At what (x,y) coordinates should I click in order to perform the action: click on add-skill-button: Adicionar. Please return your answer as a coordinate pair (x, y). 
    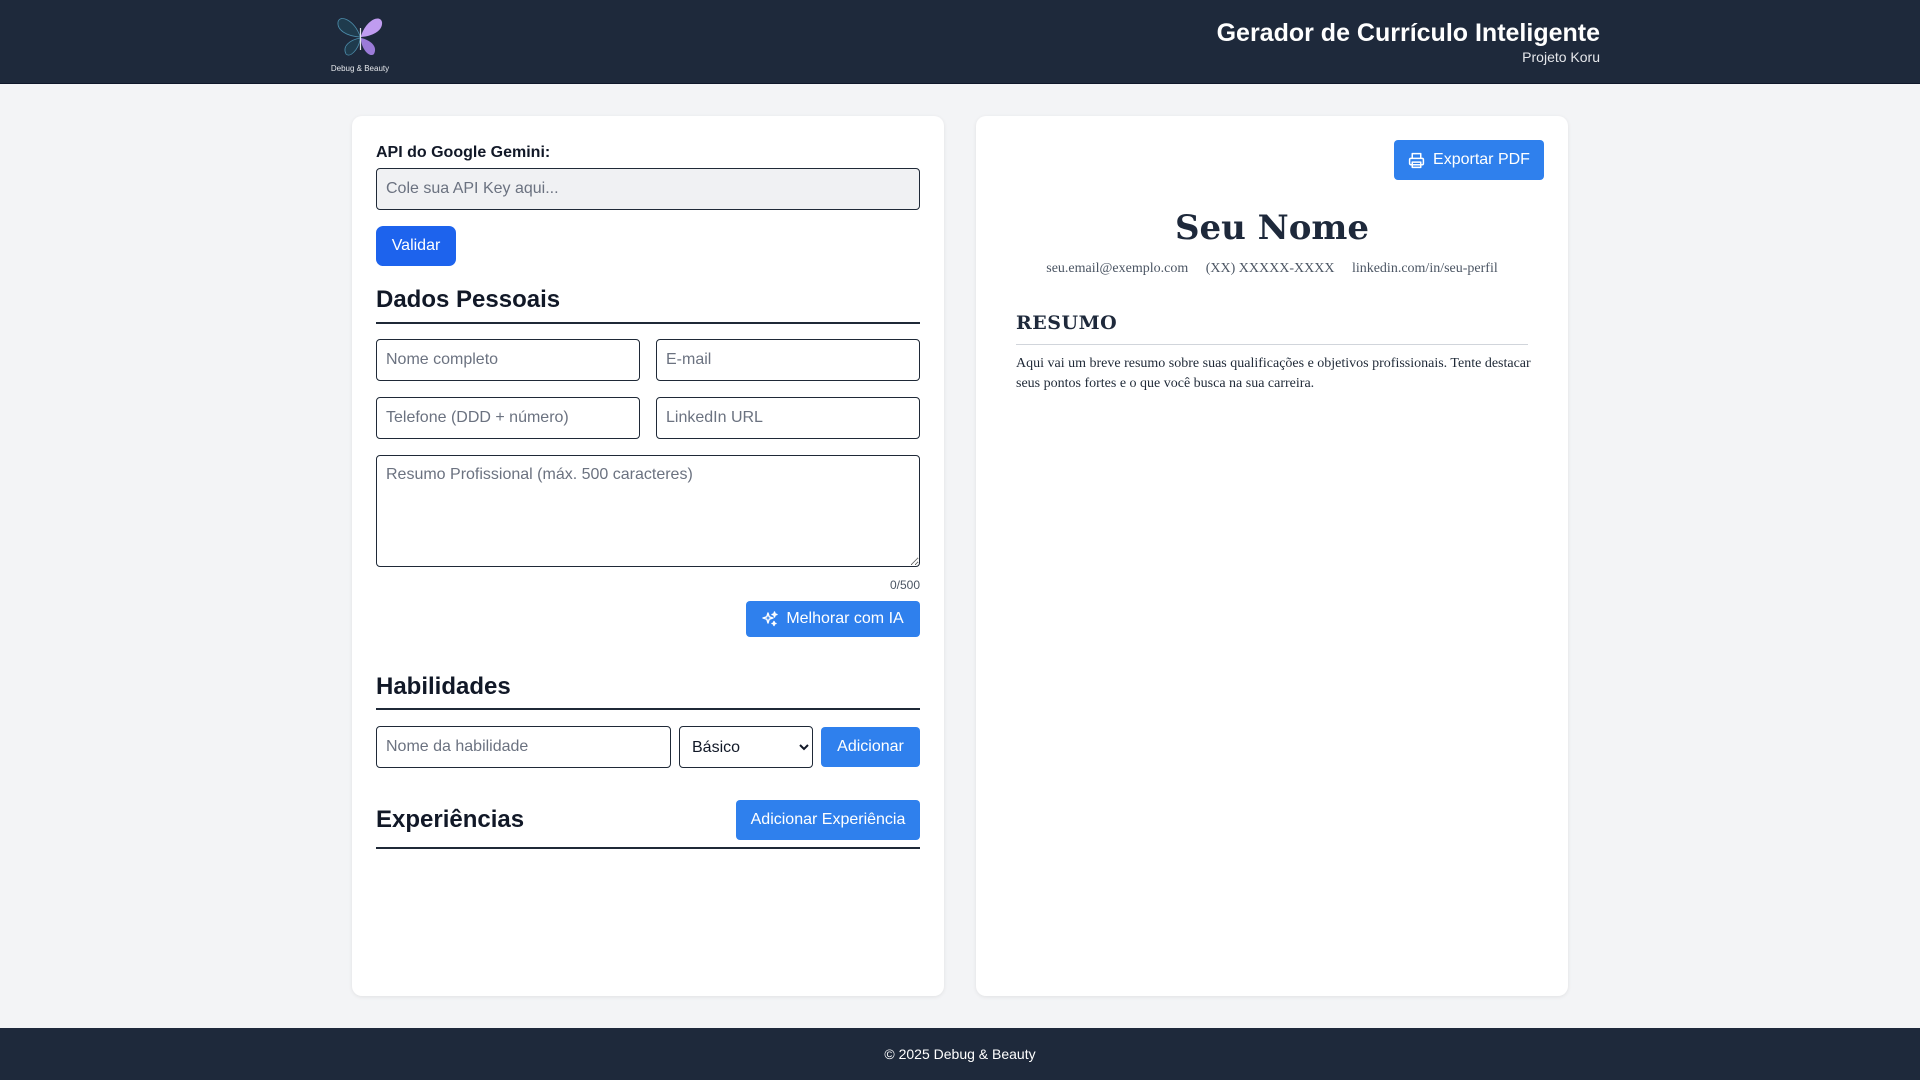
    Looking at the image, I should click on (870, 747).